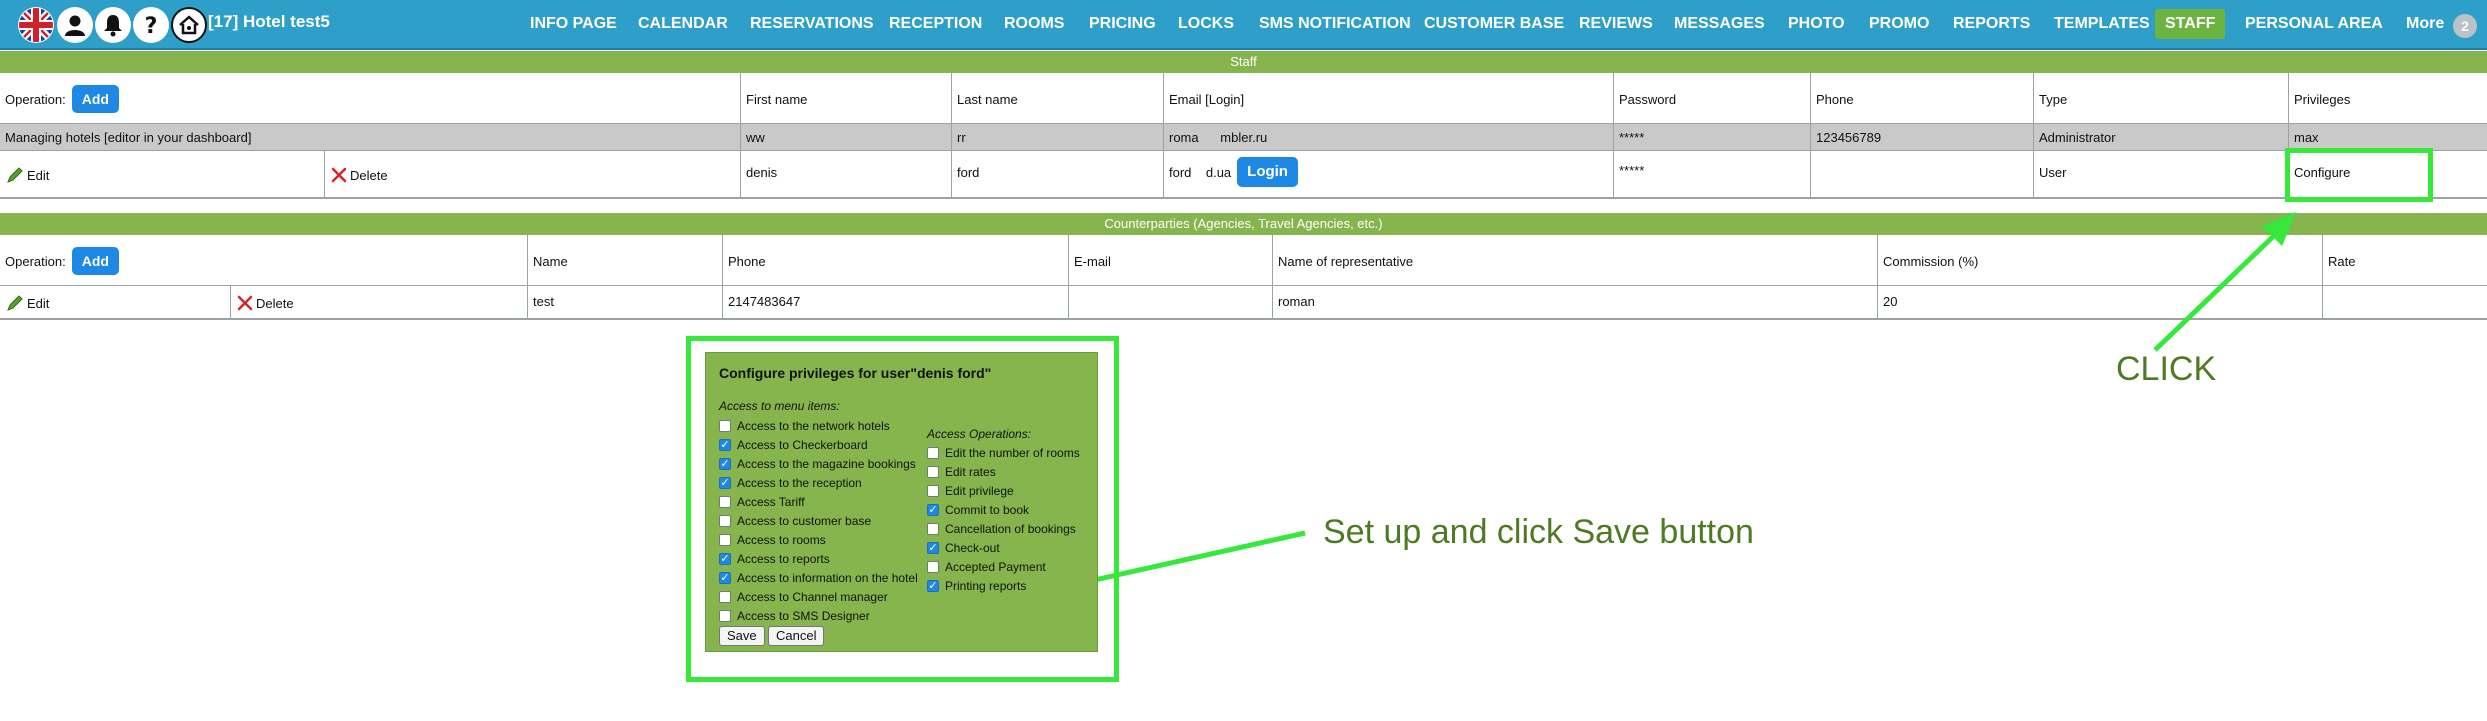 This screenshot has width=2487, height=721. I want to click on nav-info-page: INFO PAGE, so click(573, 24).